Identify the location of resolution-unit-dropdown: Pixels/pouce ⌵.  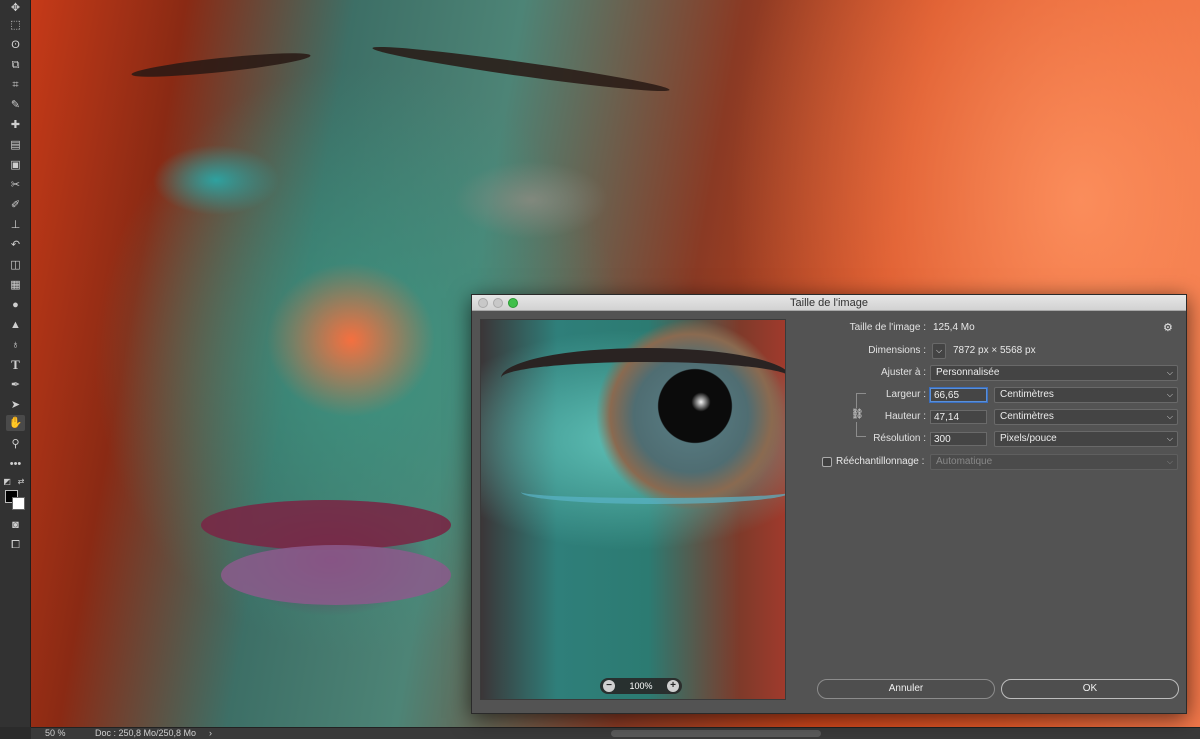
(1086, 439).